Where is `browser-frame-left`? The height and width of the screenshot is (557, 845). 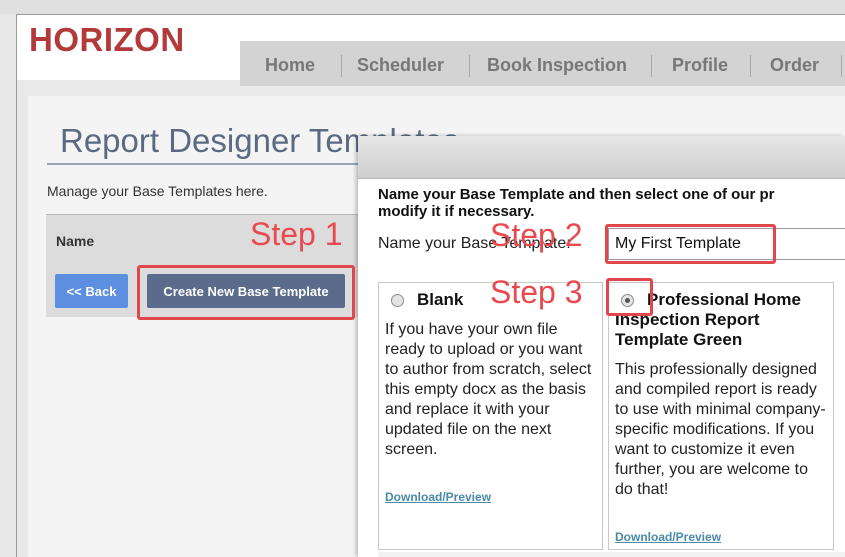
browser-frame-left is located at coordinates (8, 285).